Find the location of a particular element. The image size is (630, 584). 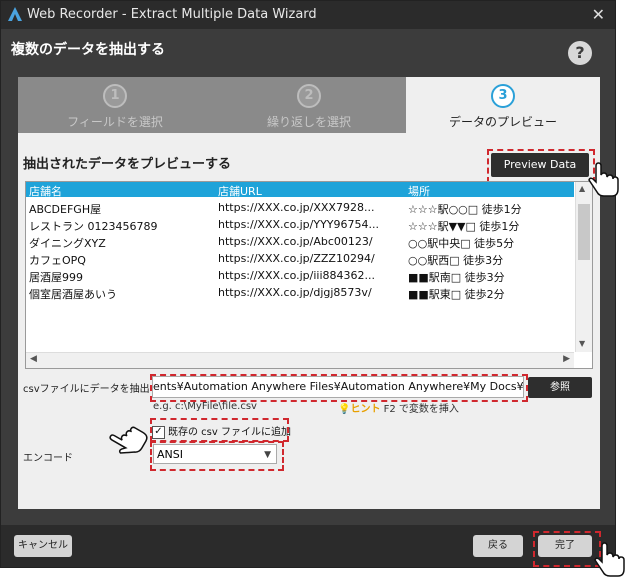

cell: ABCDEFGH屋 is located at coordinates (65, 209).